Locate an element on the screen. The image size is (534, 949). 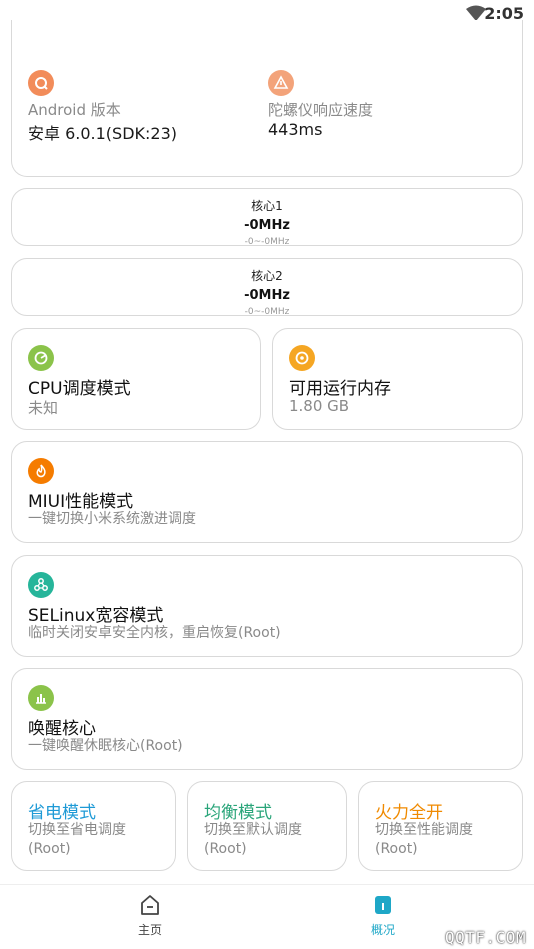
mode-title: 唤醒核心 is located at coordinates (62, 729).